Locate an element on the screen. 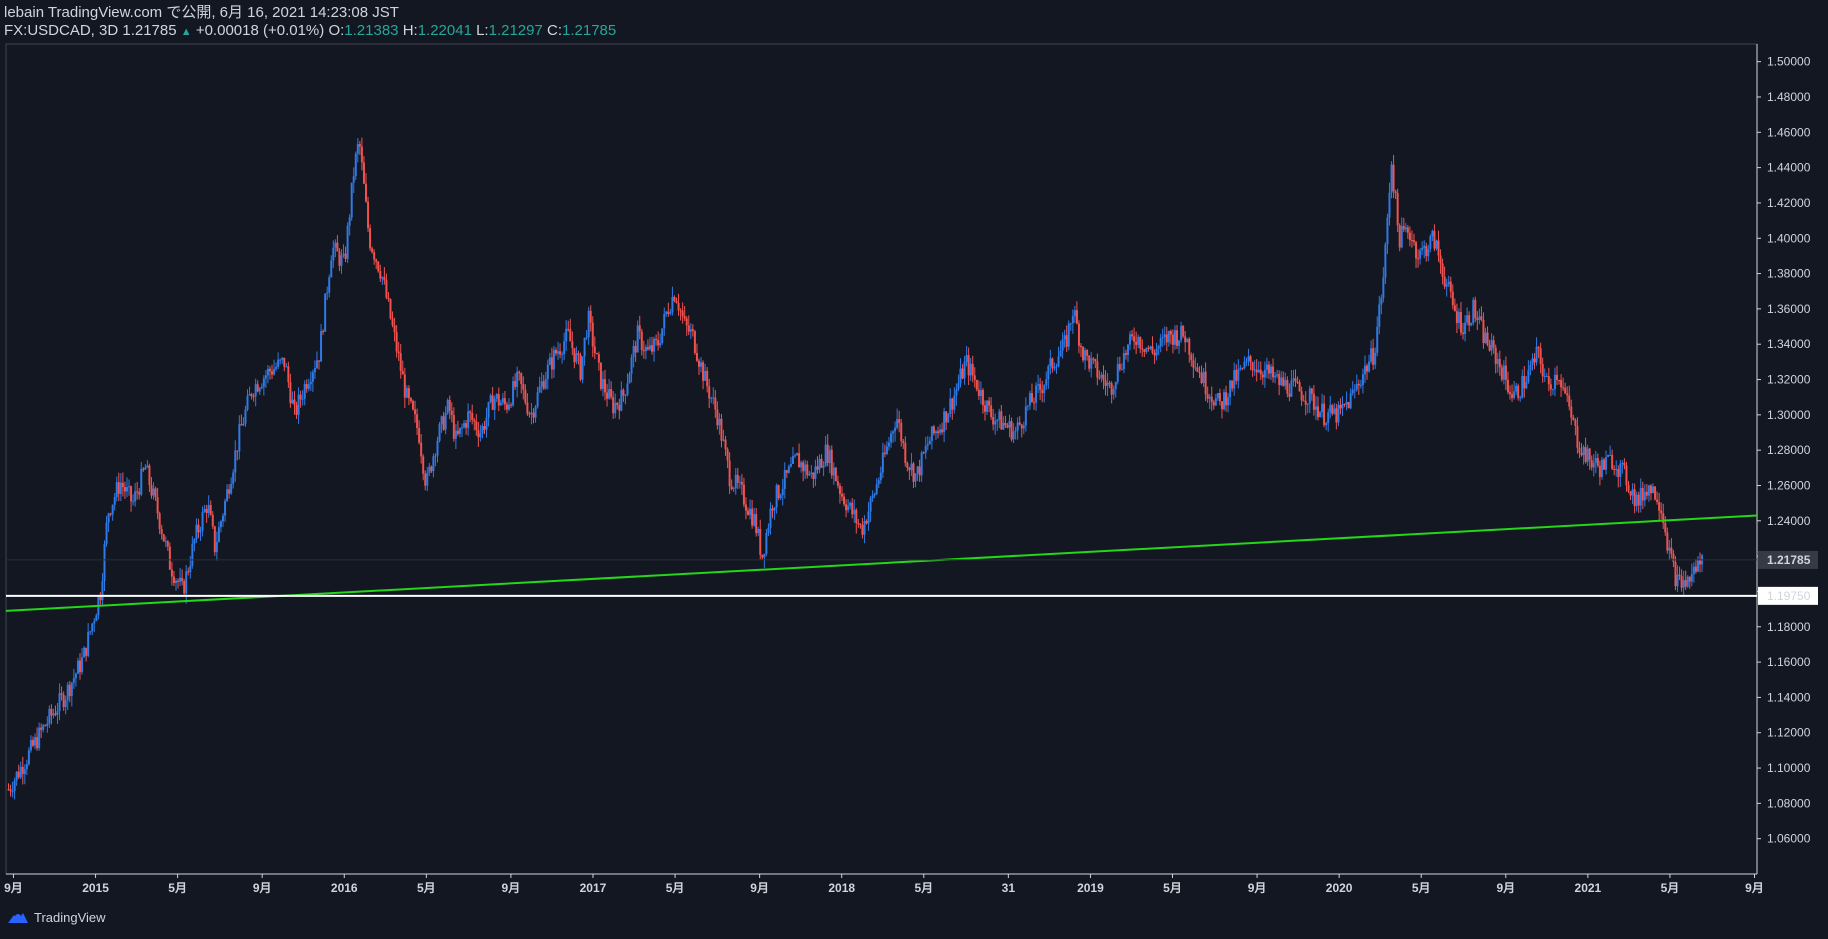  footer: TradingView is located at coordinates (56, 917).